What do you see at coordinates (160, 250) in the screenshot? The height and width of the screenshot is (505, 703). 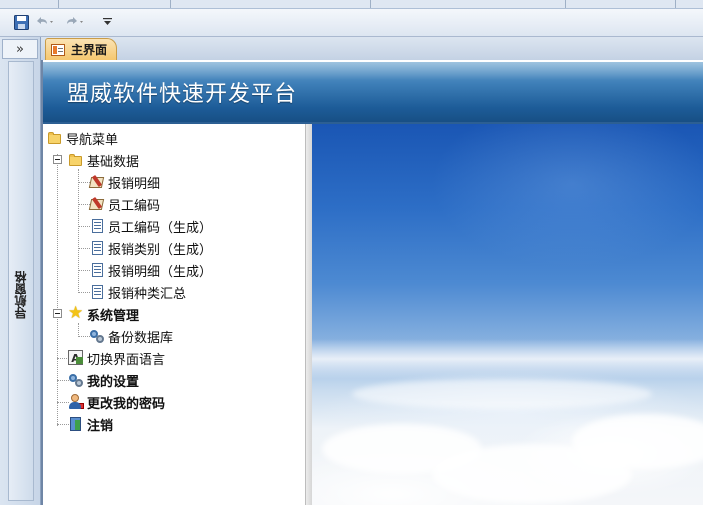 I see `tree-item-label: 报销类别（生成）` at bounding box center [160, 250].